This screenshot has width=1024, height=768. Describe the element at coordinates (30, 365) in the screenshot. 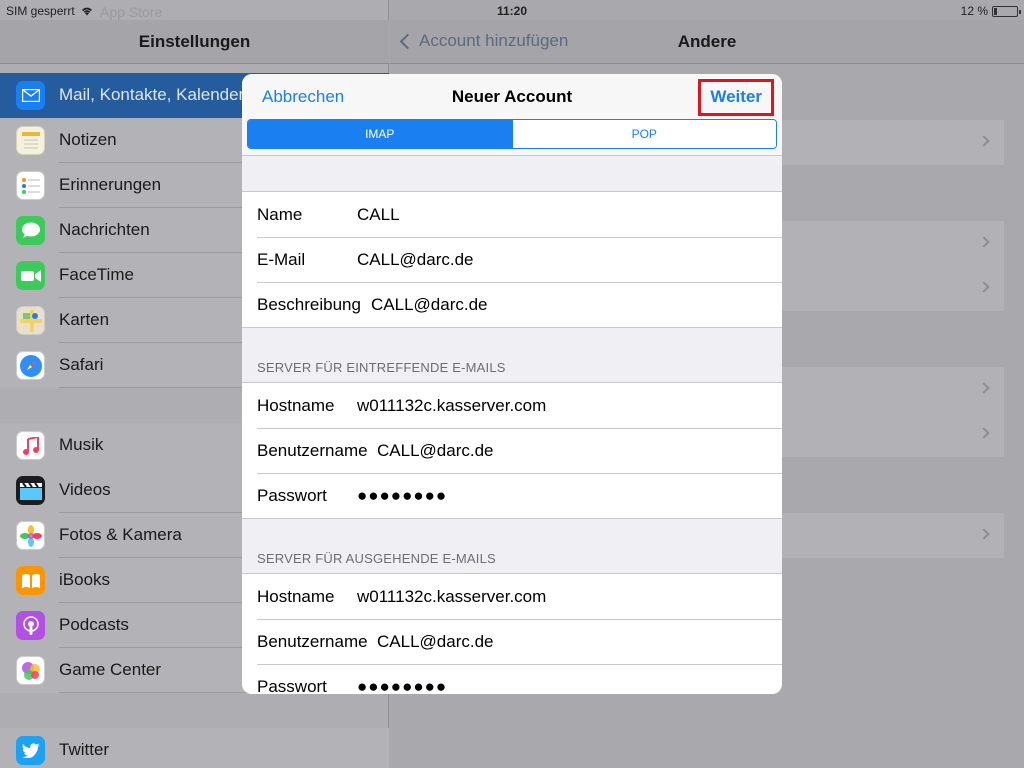

I see `safari-icon` at that location.